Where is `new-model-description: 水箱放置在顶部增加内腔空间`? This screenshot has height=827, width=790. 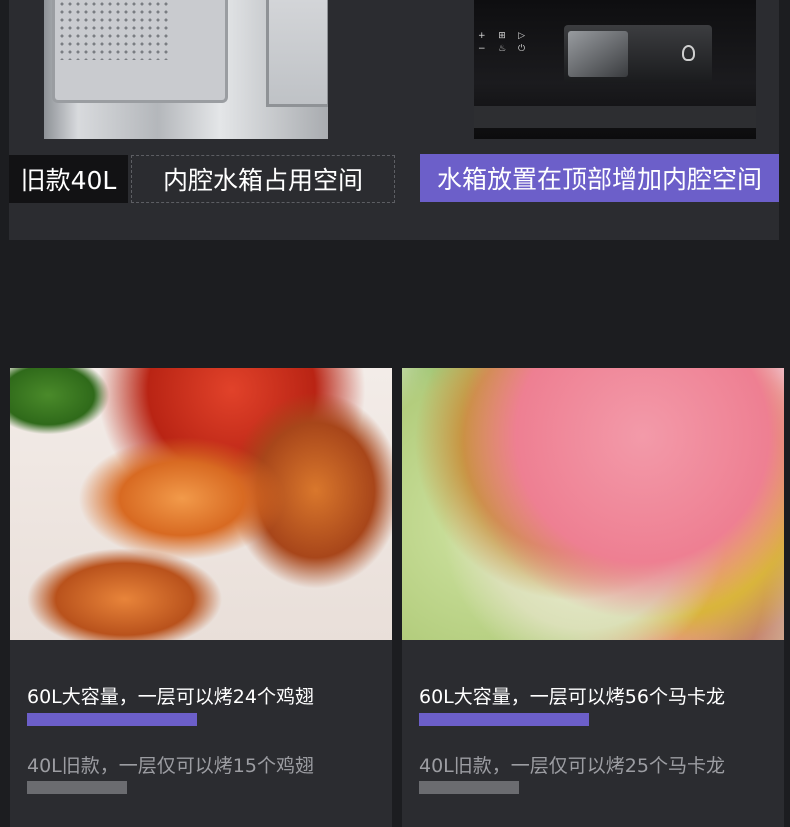 new-model-description: 水箱放置在顶部增加内腔空间 is located at coordinates (599, 178).